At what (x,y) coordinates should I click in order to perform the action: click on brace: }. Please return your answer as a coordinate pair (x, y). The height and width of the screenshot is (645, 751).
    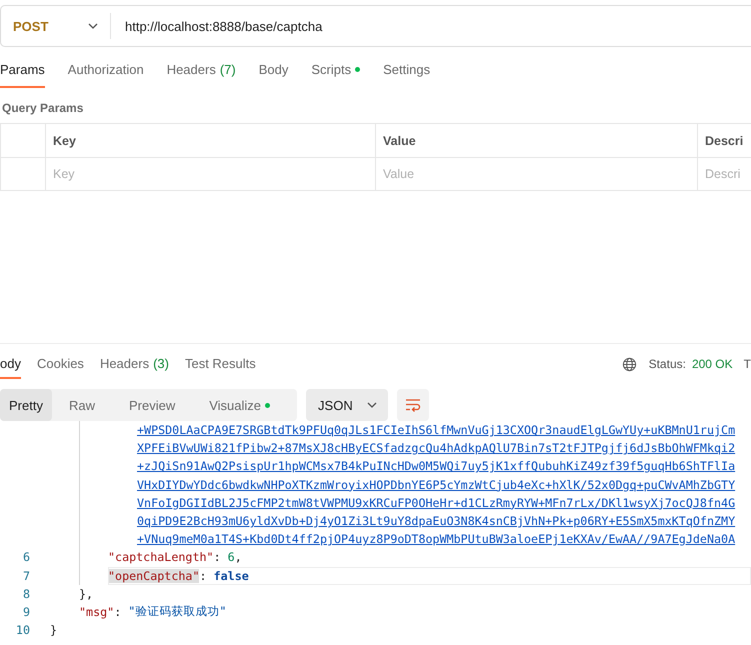
    Looking at the image, I should click on (54, 630).